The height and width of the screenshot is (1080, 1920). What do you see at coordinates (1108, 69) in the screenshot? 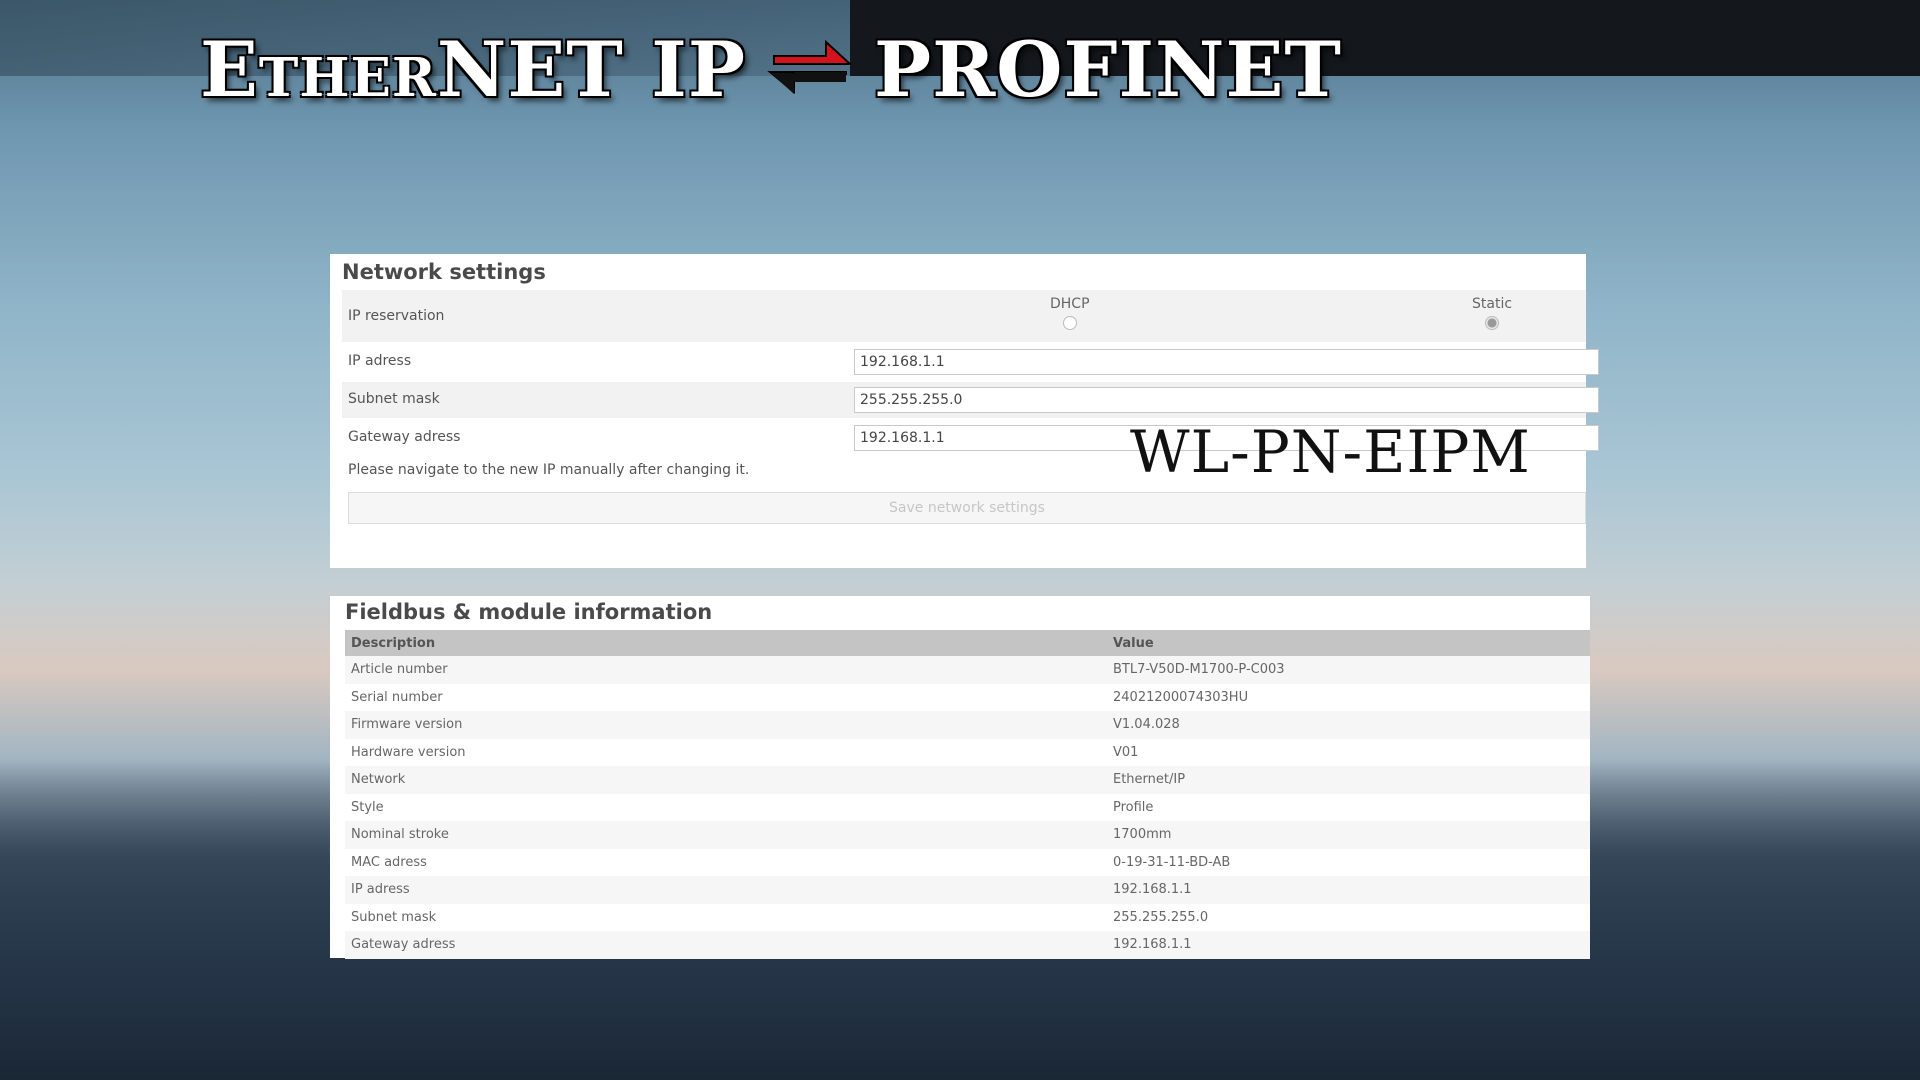
I see `banner-title-right: PROFINET` at bounding box center [1108, 69].